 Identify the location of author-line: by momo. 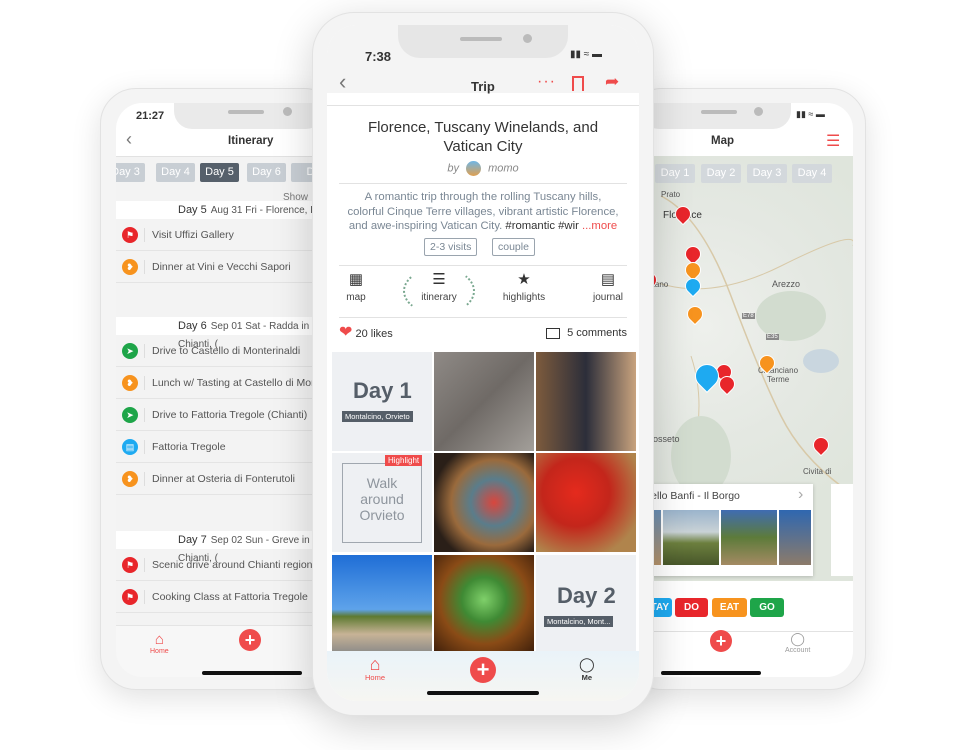
(483, 168).